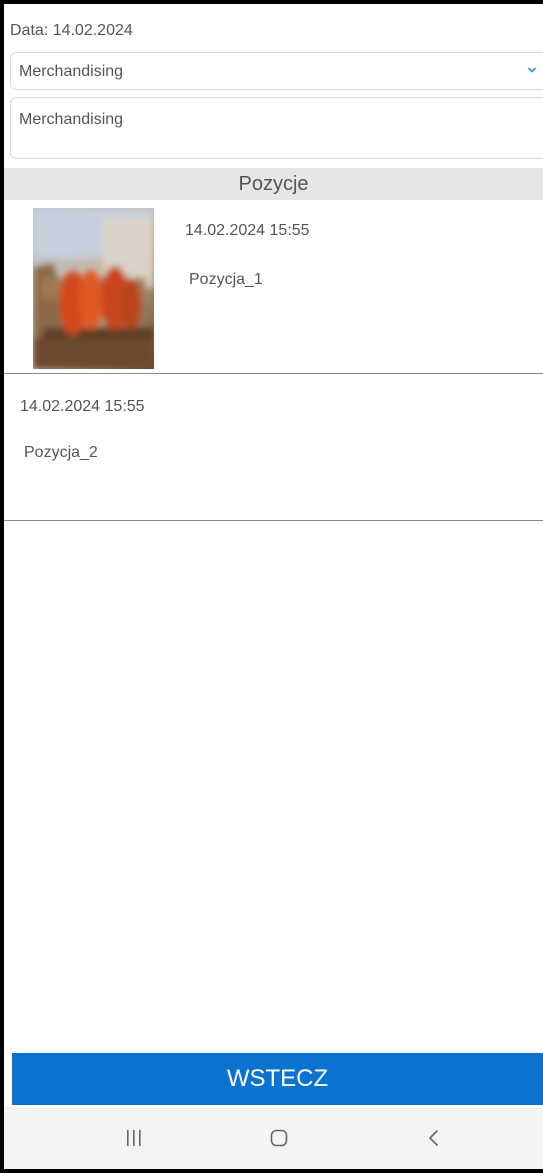  Describe the element at coordinates (226, 279) in the screenshot. I see `item-name: Pozycja_1` at that location.